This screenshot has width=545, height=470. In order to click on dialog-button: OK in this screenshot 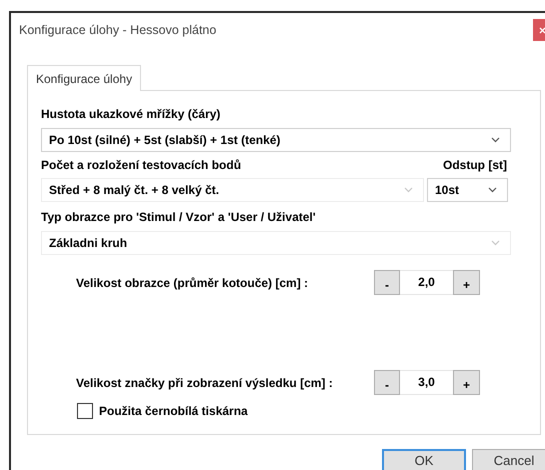, I will do `click(424, 459)`.